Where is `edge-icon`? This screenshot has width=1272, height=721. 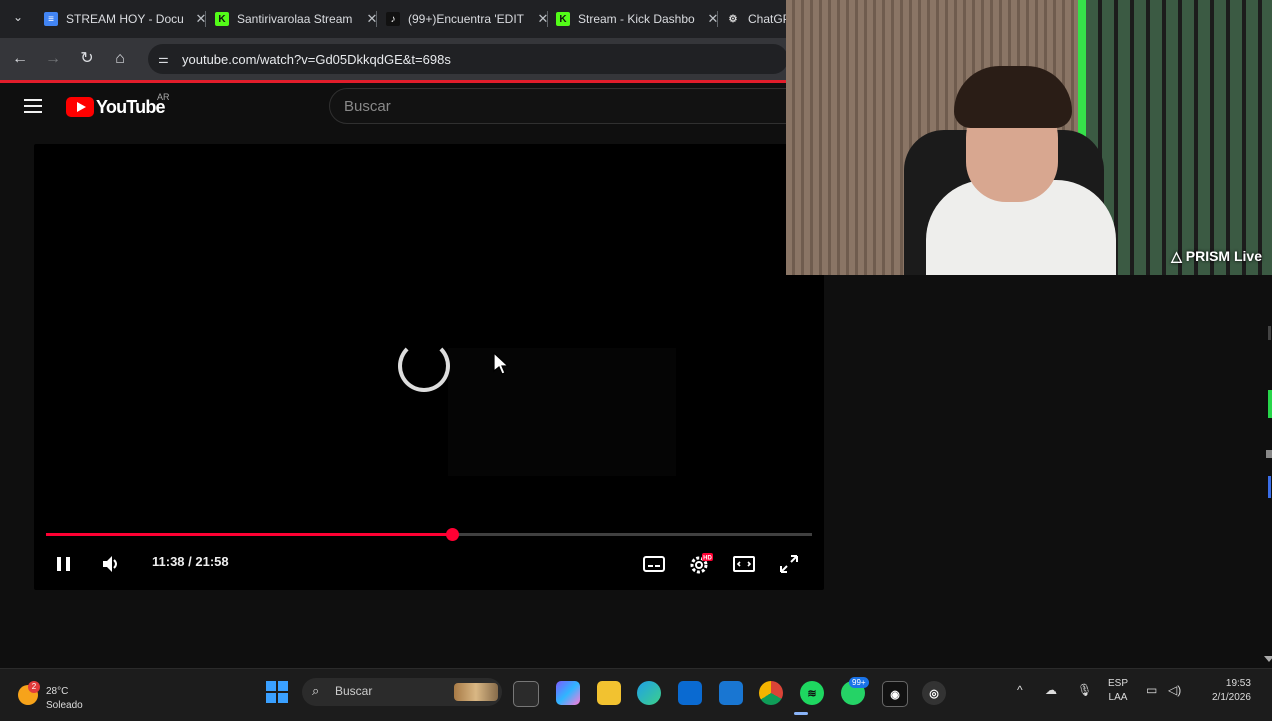 edge-icon is located at coordinates (649, 693).